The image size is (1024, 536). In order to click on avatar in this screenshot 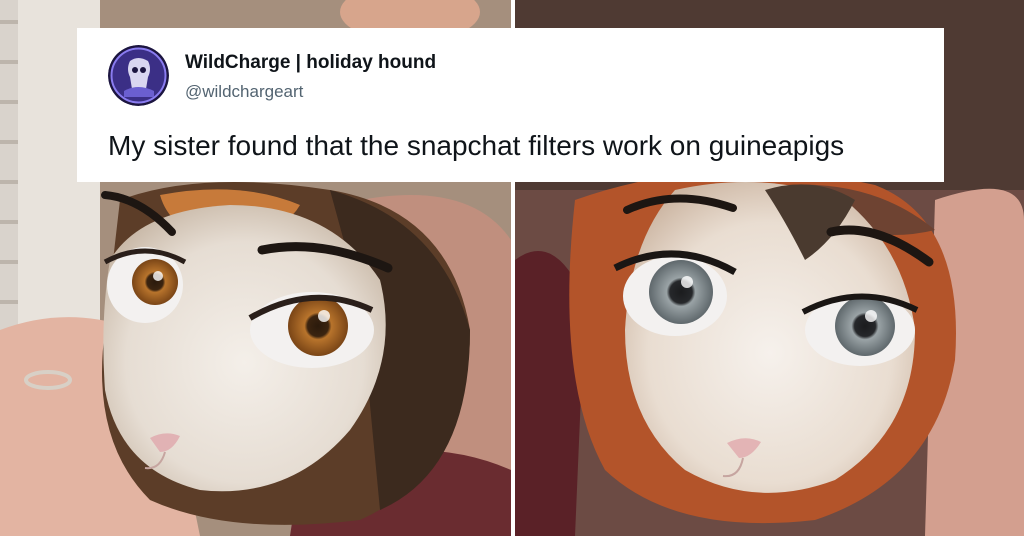, I will do `click(138, 75)`.